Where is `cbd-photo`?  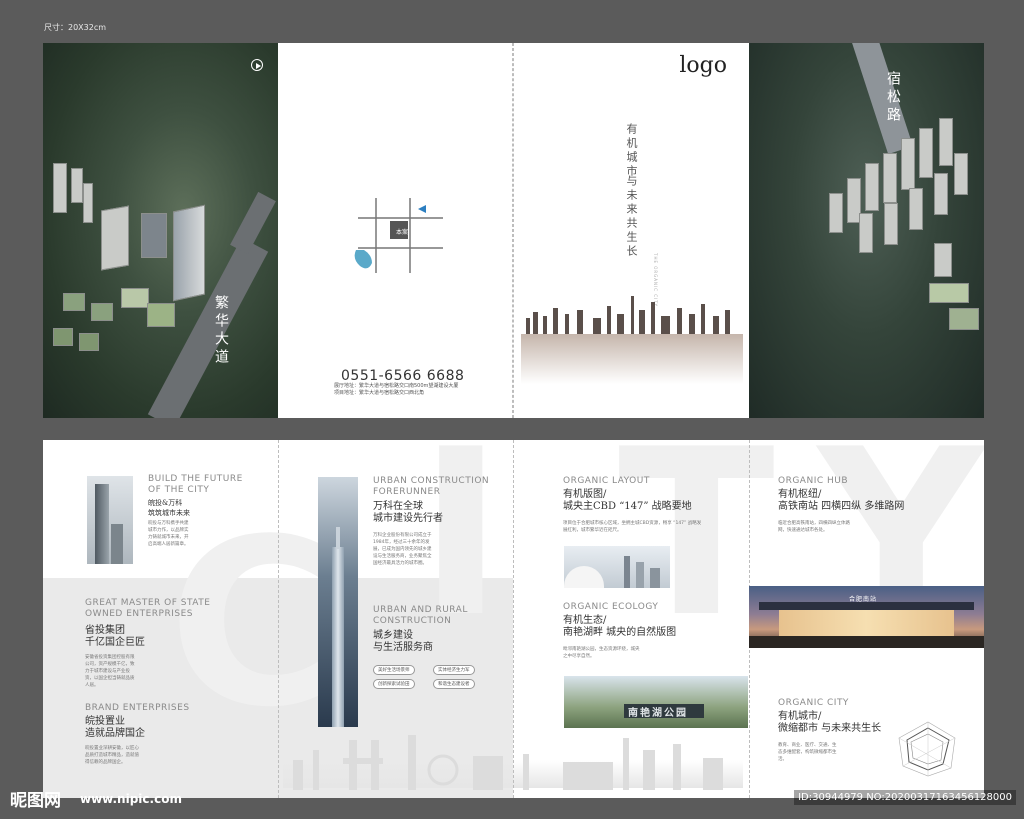
cbd-photo is located at coordinates (617, 567).